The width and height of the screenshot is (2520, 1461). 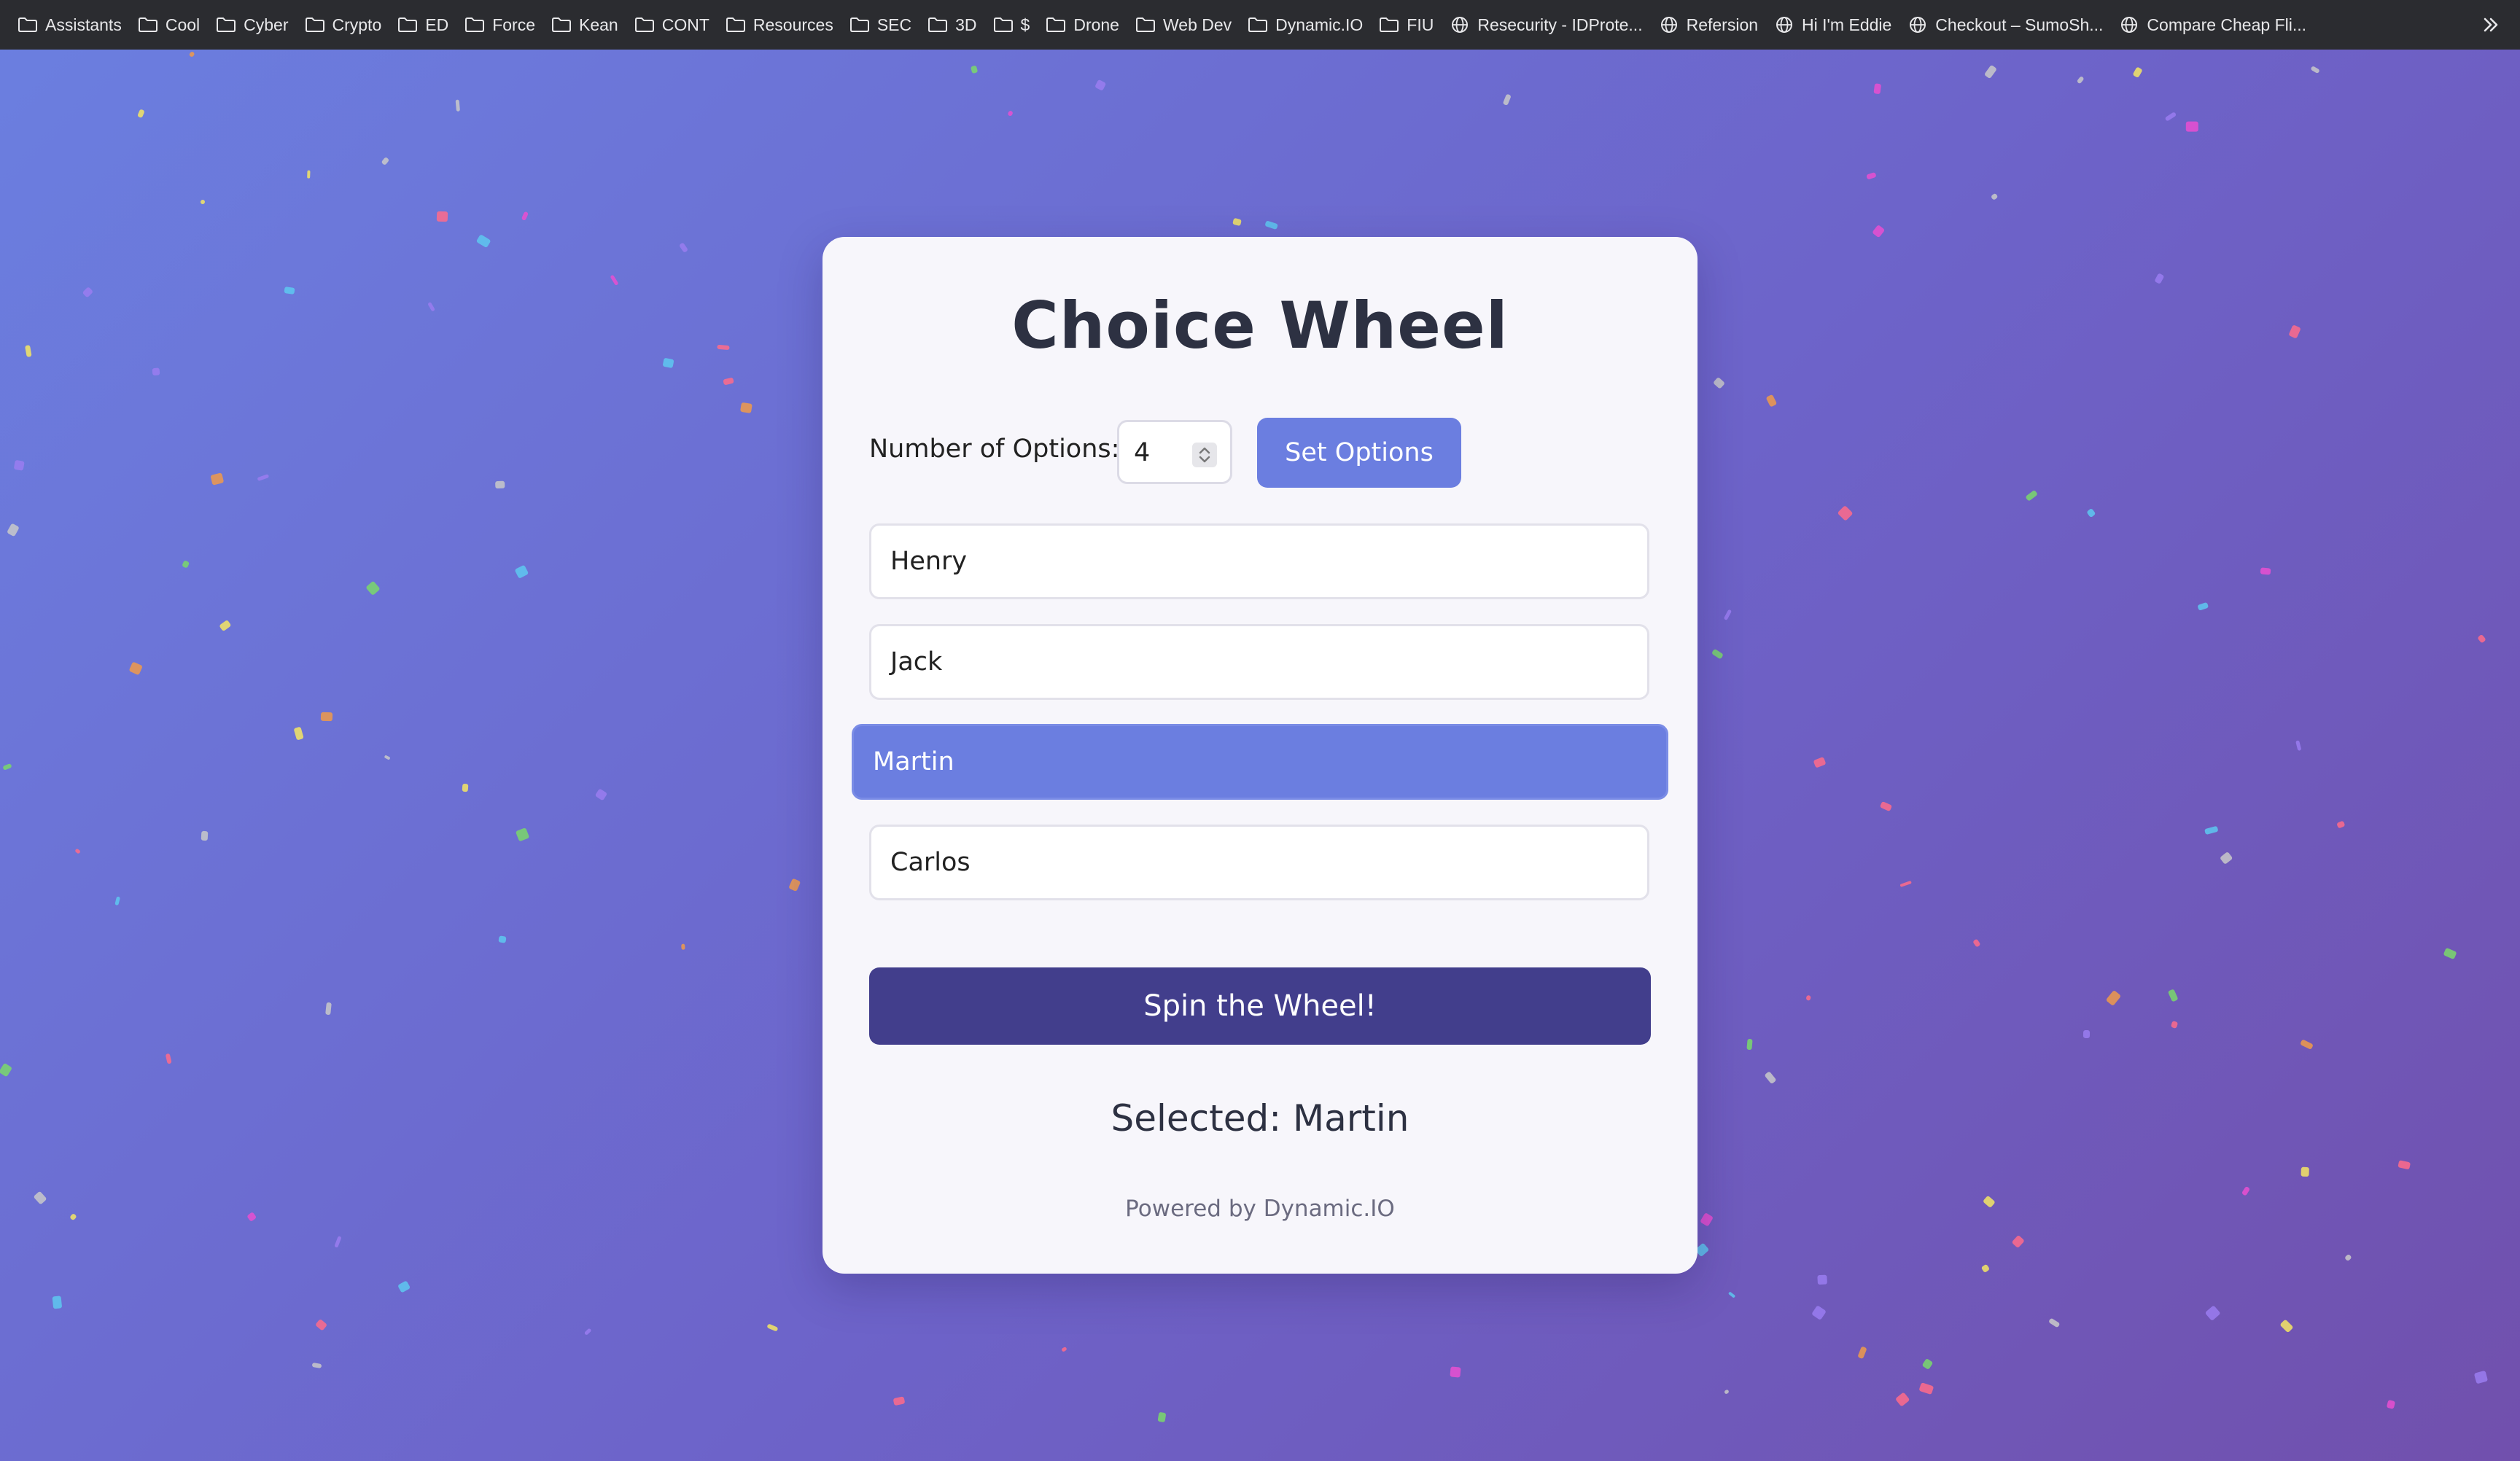 What do you see at coordinates (1011, 25) in the screenshot?
I see `bookmark-item: $` at bounding box center [1011, 25].